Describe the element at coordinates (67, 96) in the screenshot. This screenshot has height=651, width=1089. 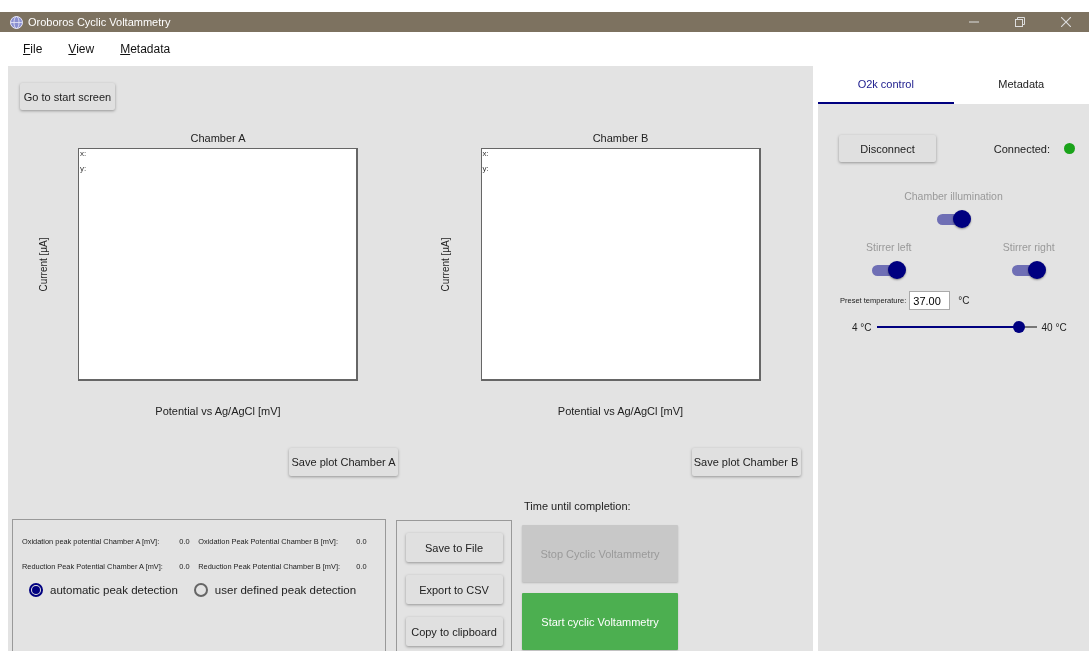
I see `start-screen-button: Go to start screen` at that location.